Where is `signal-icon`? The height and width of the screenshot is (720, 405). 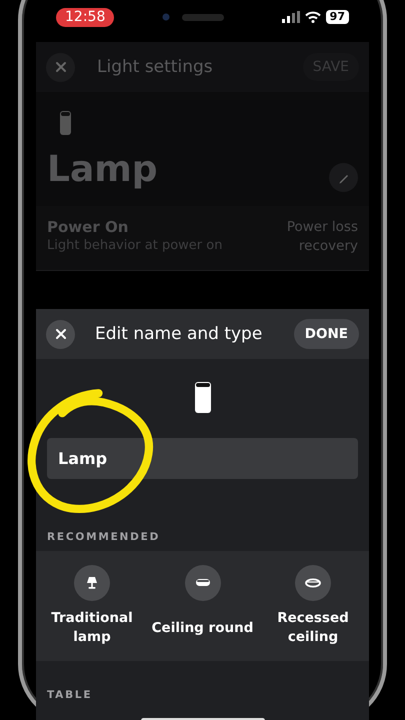 signal-icon is located at coordinates (291, 17).